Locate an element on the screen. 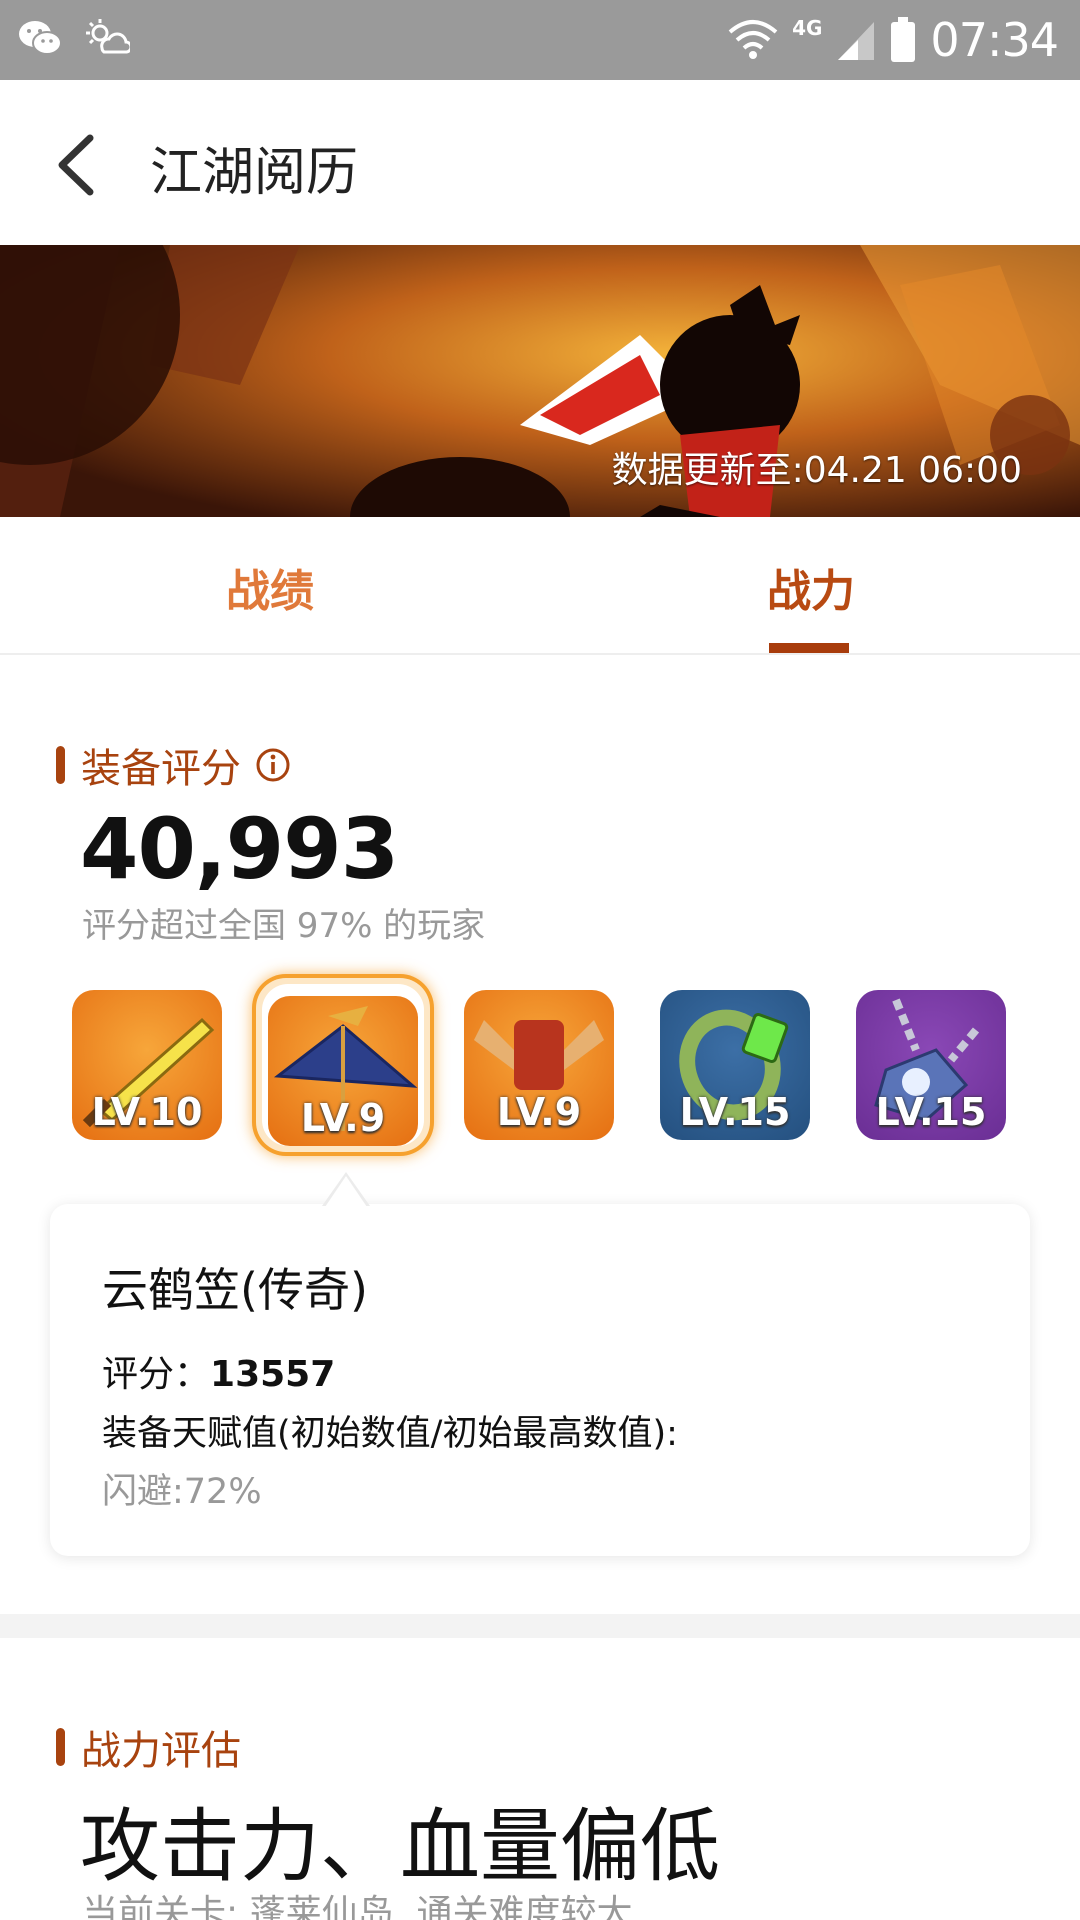 This screenshot has height=1920, width=1080. score-percentile: 评分超过全国 97% 的玩家 is located at coordinates (284, 926).